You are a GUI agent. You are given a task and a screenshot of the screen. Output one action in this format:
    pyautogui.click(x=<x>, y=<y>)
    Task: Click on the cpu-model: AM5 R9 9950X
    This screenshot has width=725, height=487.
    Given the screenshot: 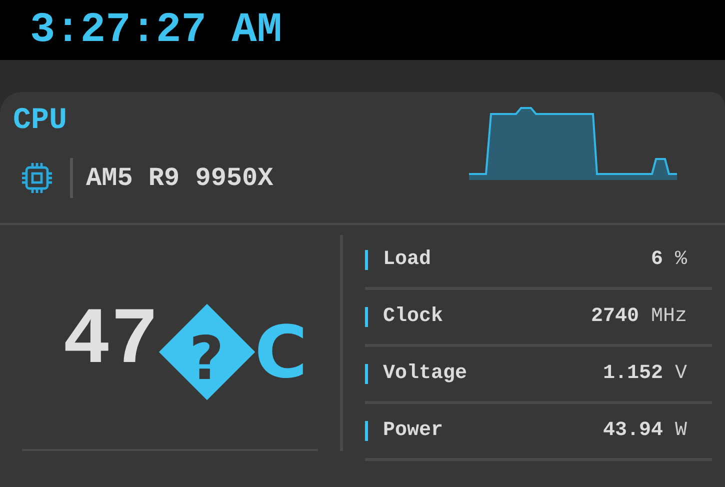 What is the action you would take?
    pyautogui.click(x=180, y=178)
    